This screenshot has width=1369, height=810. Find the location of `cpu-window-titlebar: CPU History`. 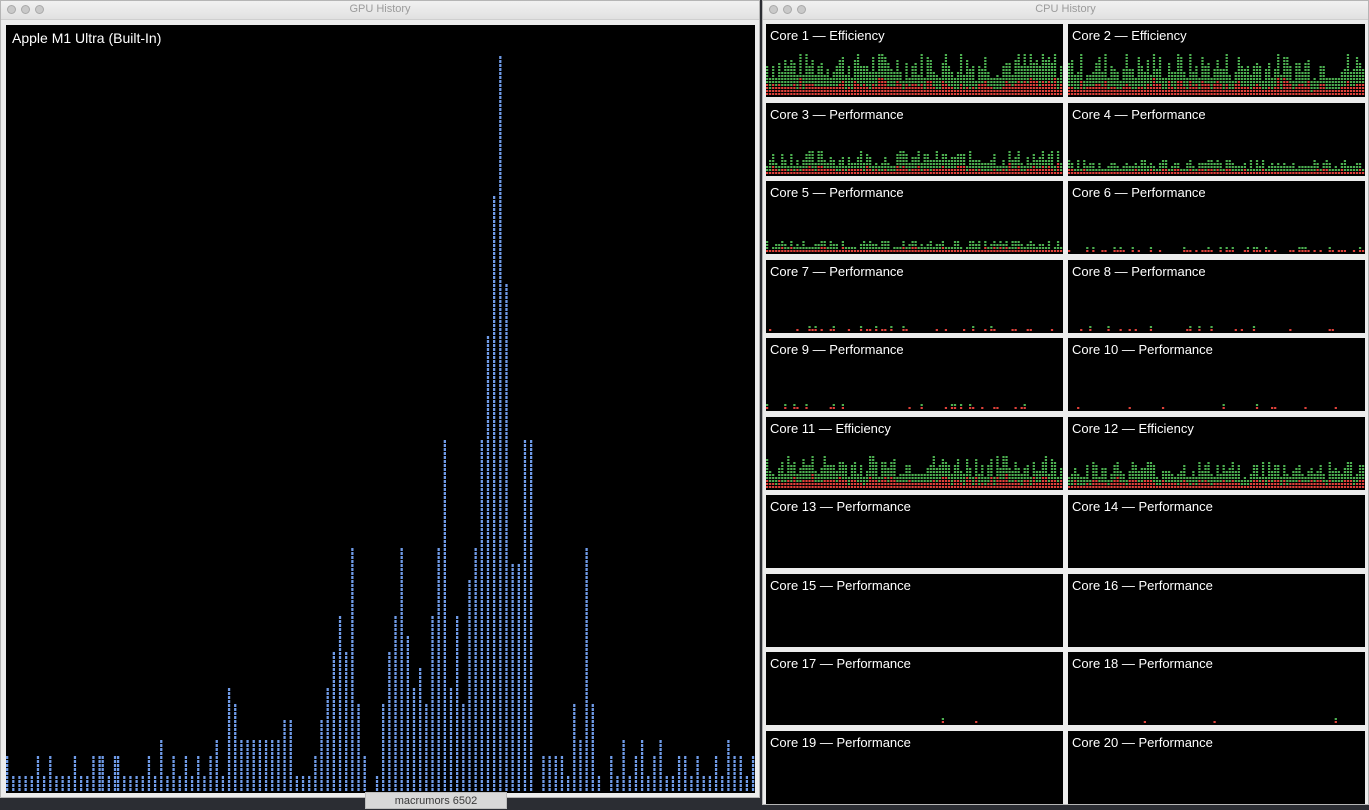

cpu-window-titlebar: CPU History is located at coordinates (1065, 10).